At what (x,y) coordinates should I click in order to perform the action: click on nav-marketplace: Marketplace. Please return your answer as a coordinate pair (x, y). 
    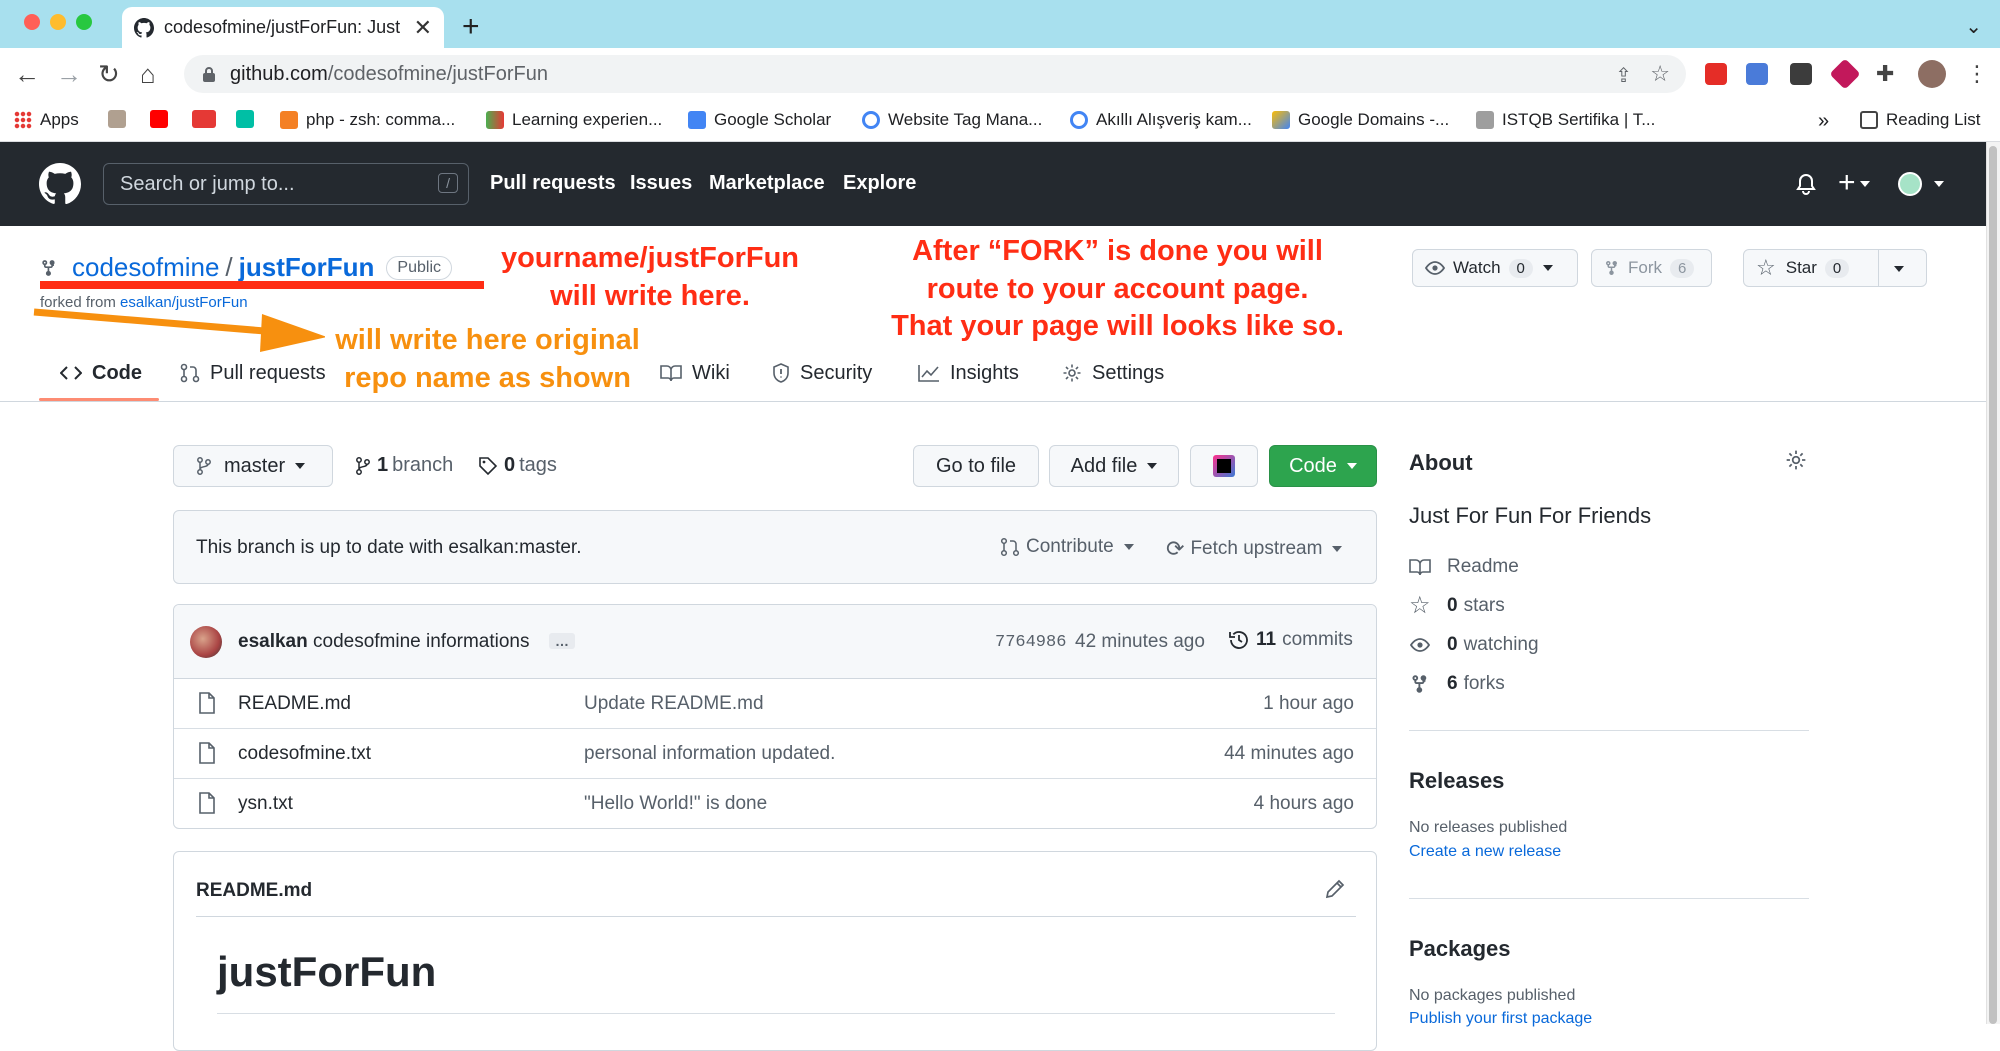
    Looking at the image, I should click on (767, 183).